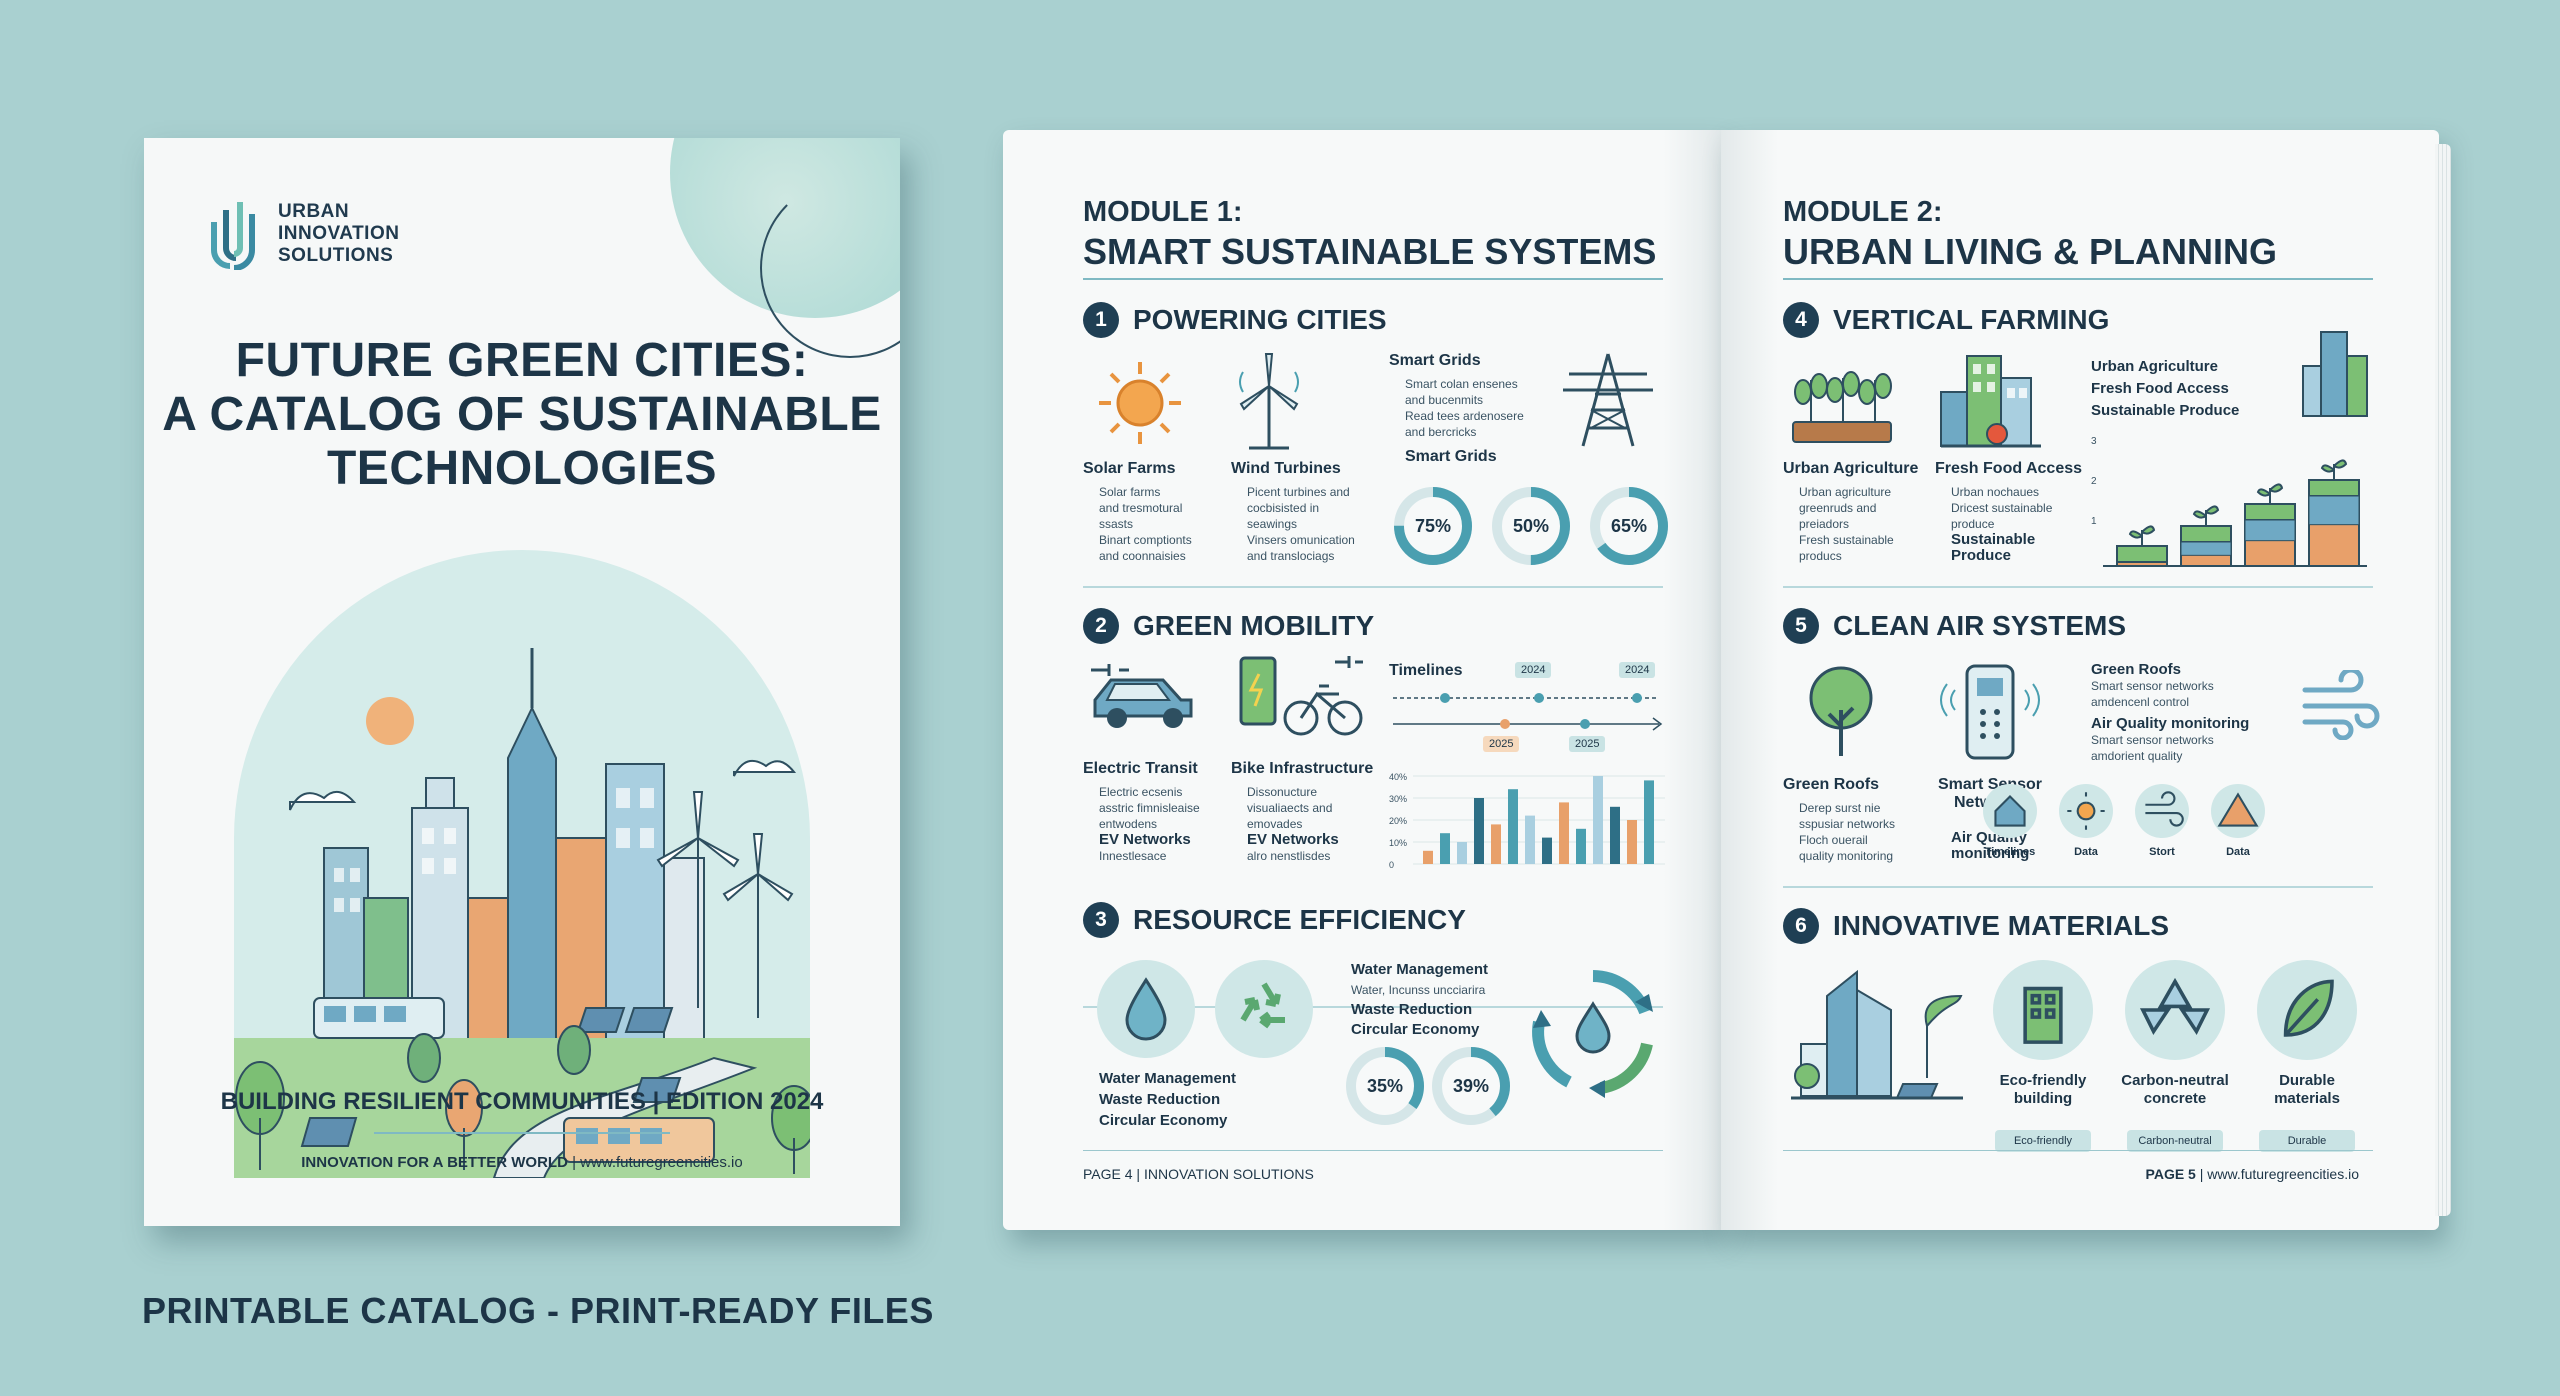  What do you see at coordinates (1141, 792) in the screenshot?
I see `bullet: Electric ecsenis` at bounding box center [1141, 792].